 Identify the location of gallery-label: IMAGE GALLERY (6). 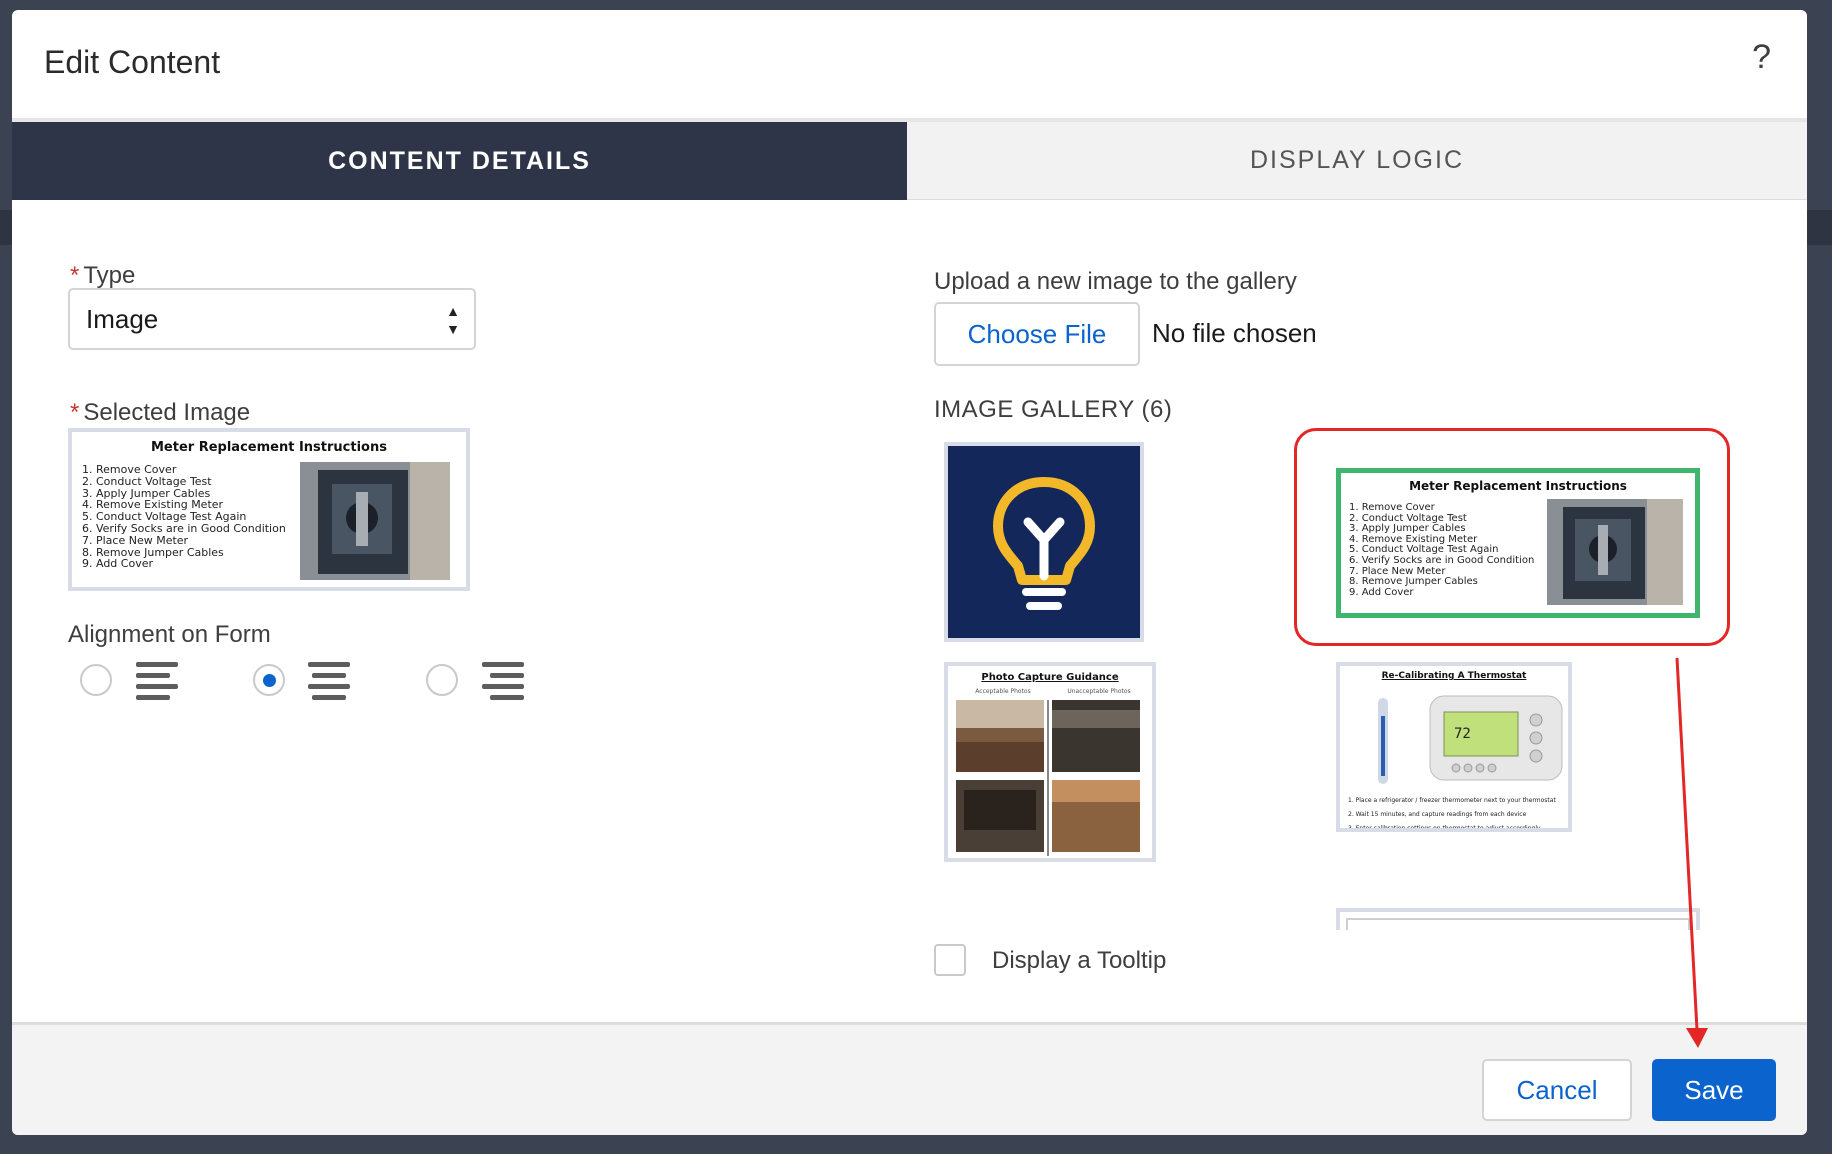
(1053, 409).